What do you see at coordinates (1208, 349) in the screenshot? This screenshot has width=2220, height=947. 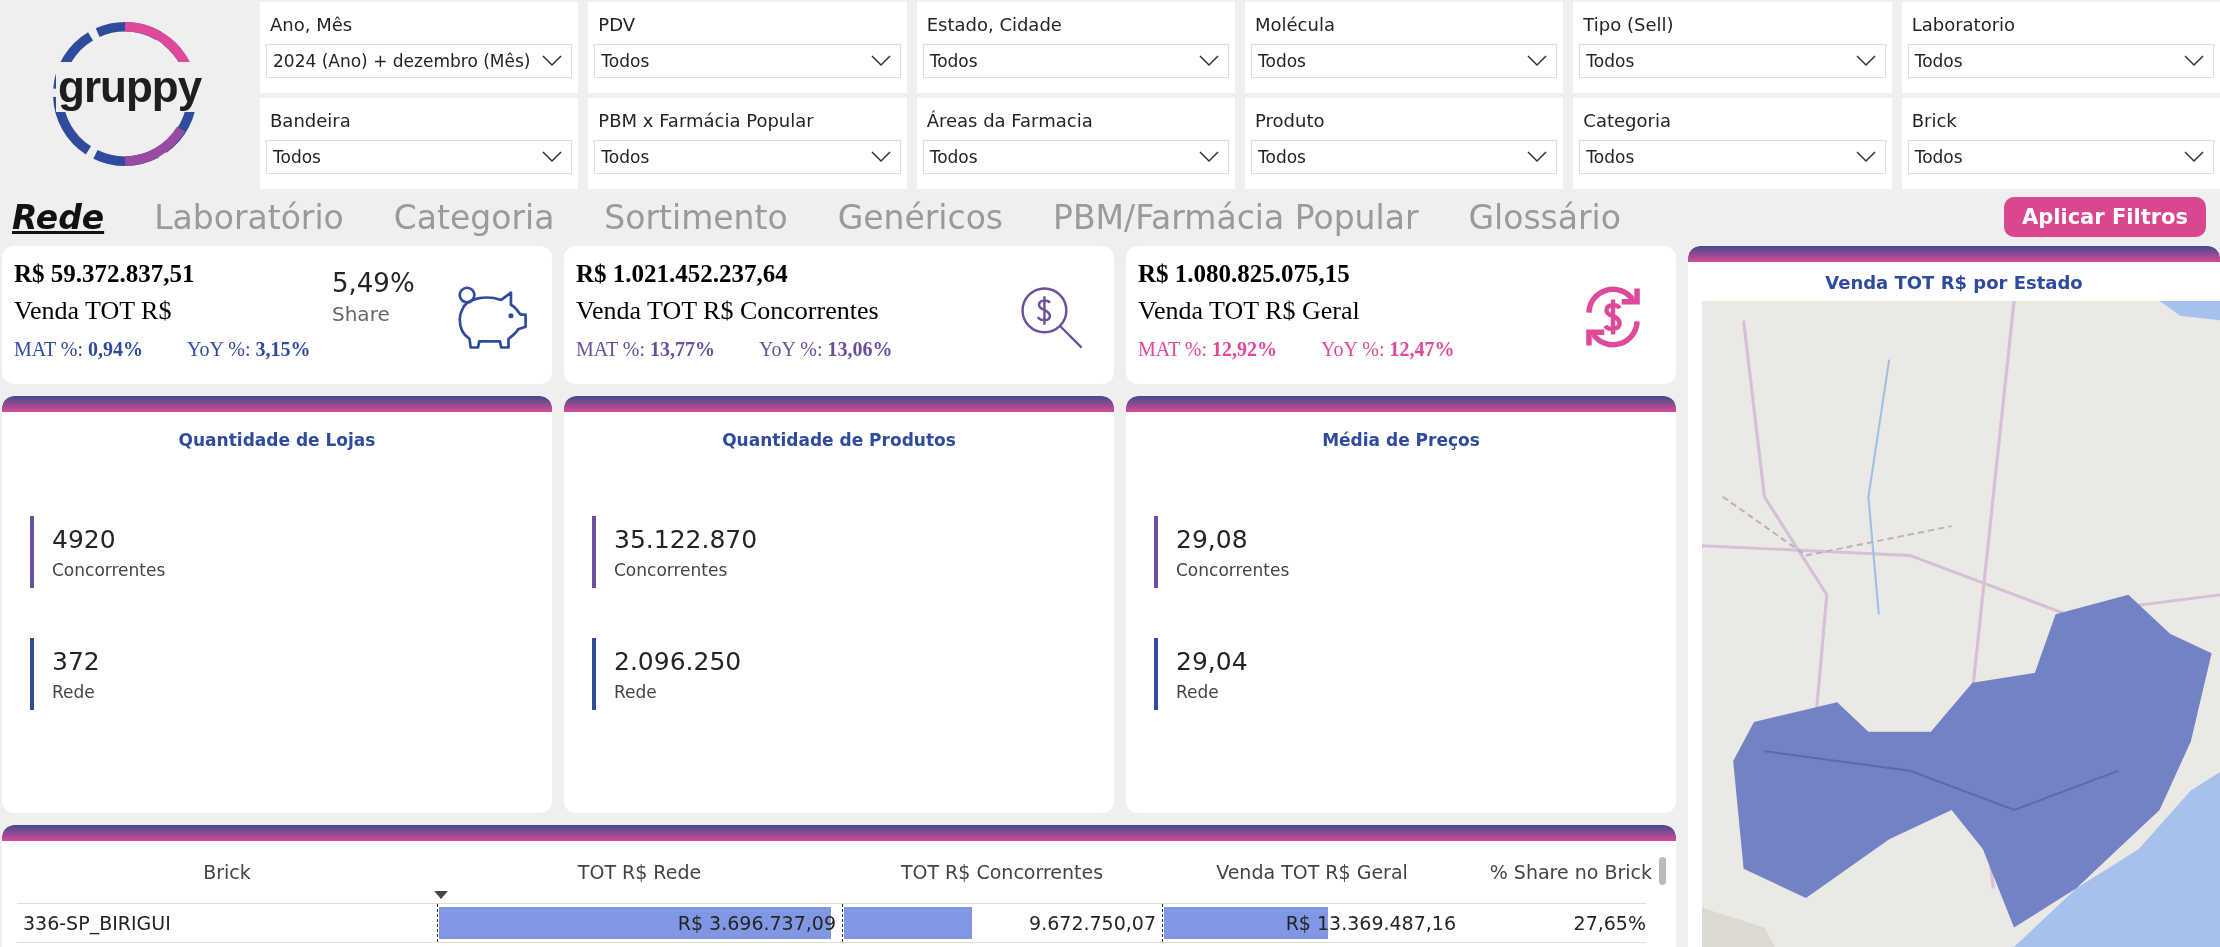 I see `mat-stat: MAT %: 12,92%` at bounding box center [1208, 349].